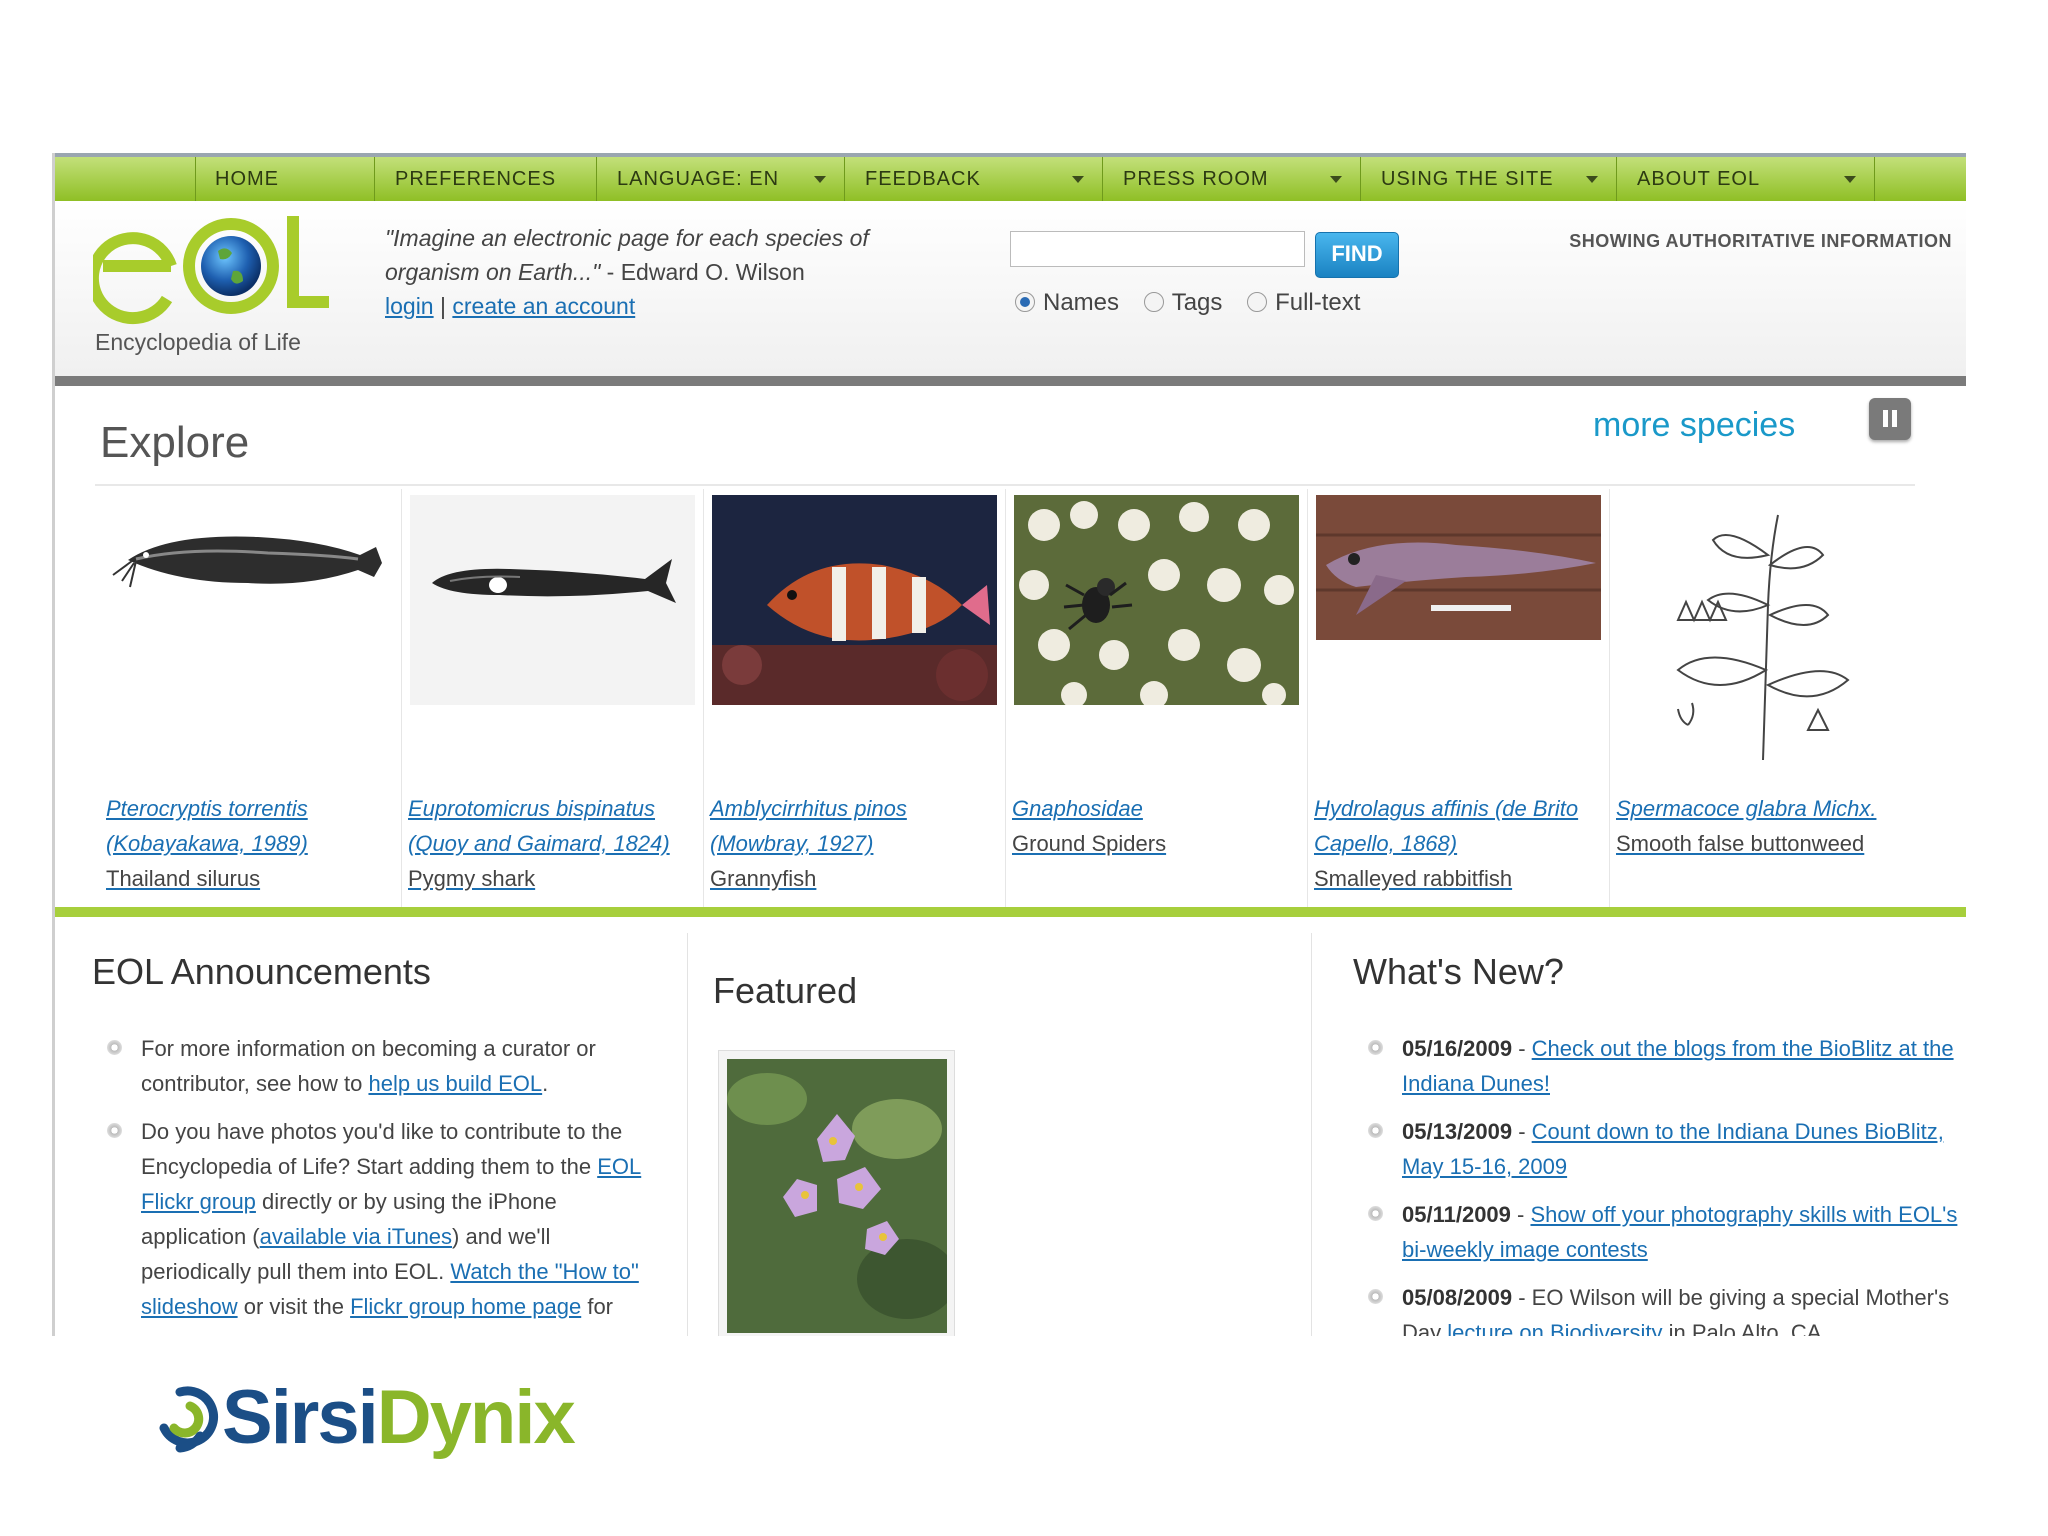  Describe the element at coordinates (1089, 843) in the screenshot. I see `common-name: Ground Spiders` at that location.